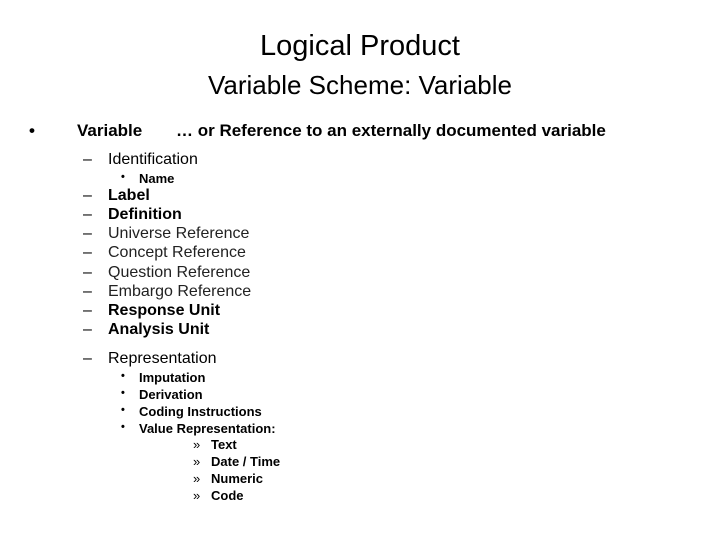 This screenshot has width=720, height=540. I want to click on slide-subtitle: Variable Scheme: Variable, so click(360, 85).